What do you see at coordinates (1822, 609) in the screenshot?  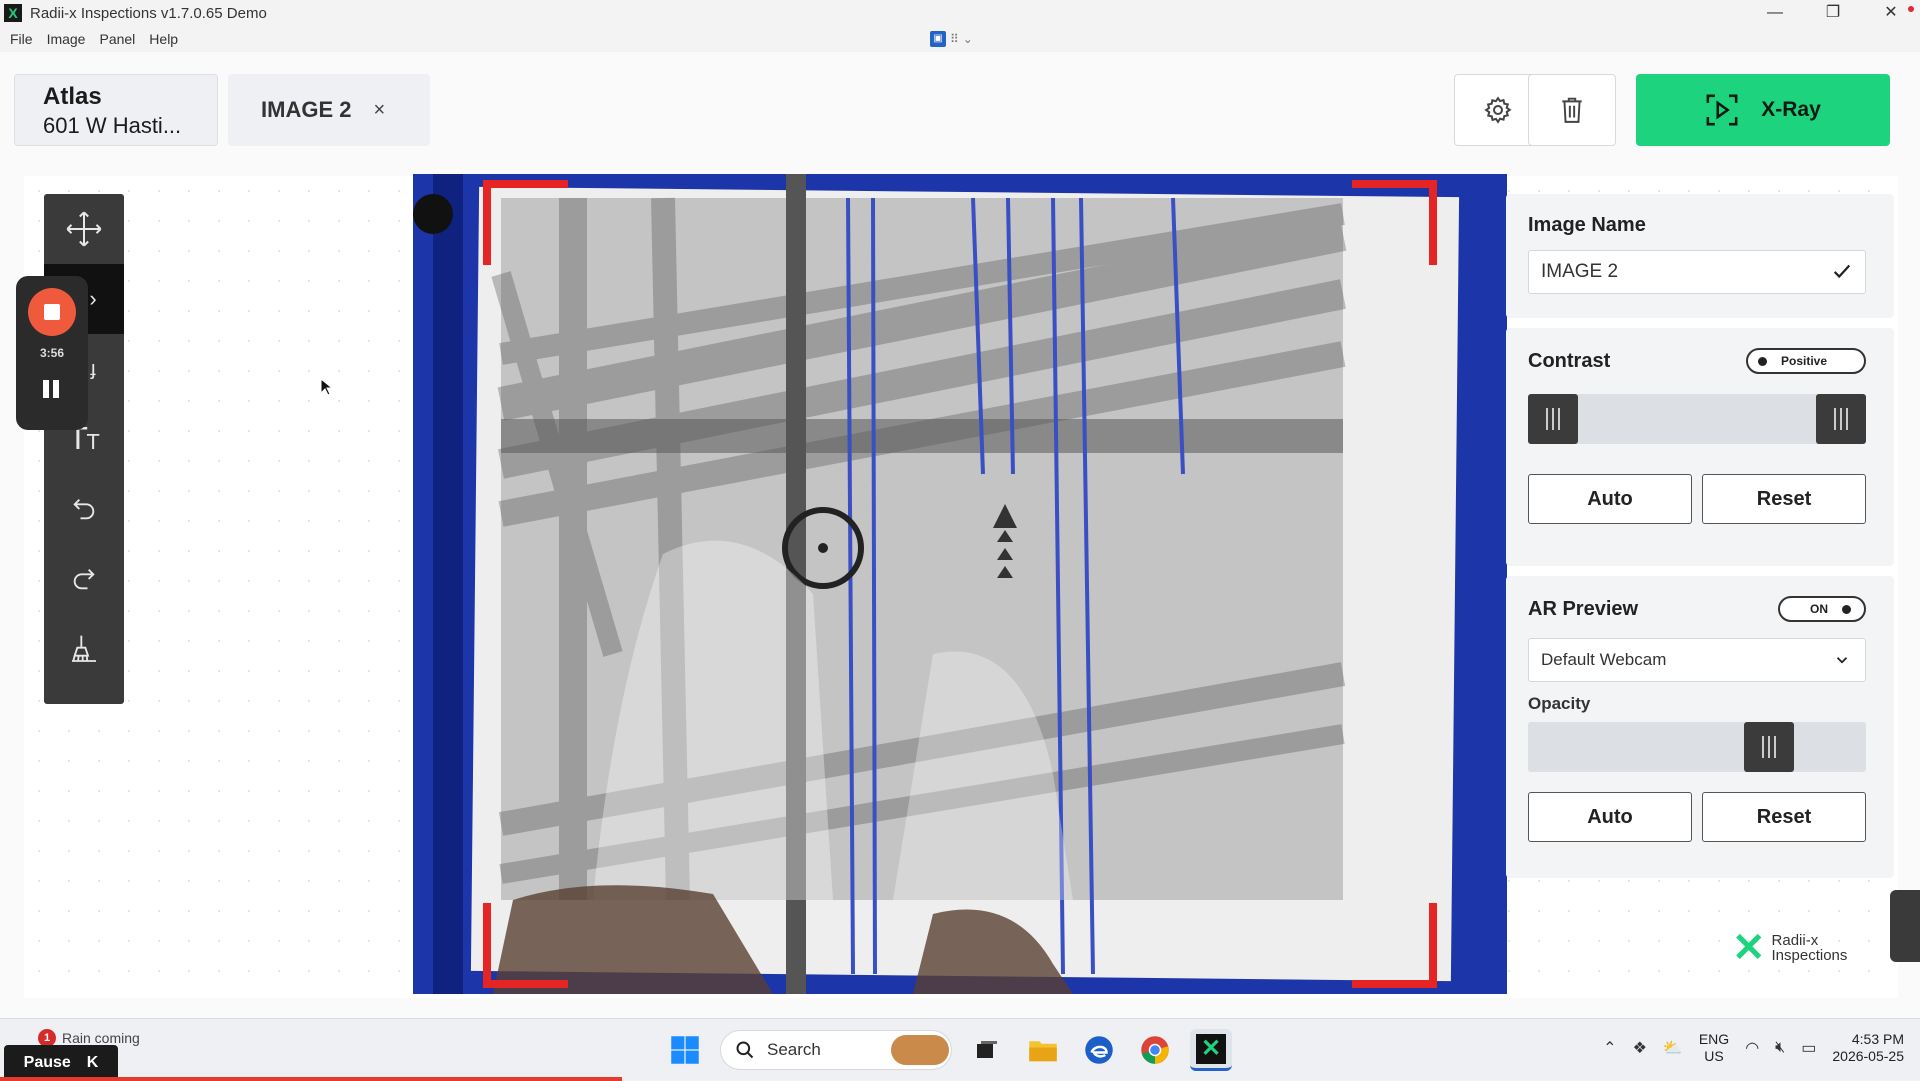 I see `ar-preview-toggle: ON` at bounding box center [1822, 609].